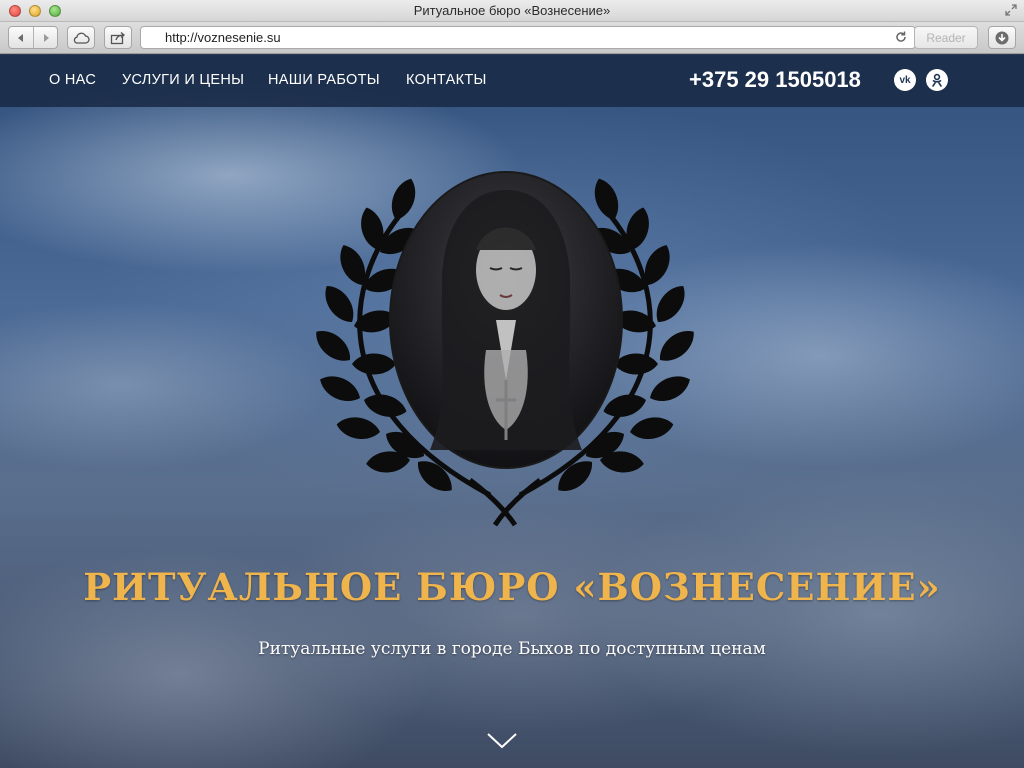 The height and width of the screenshot is (768, 1024). I want to click on cloud-icon, so click(81, 38).